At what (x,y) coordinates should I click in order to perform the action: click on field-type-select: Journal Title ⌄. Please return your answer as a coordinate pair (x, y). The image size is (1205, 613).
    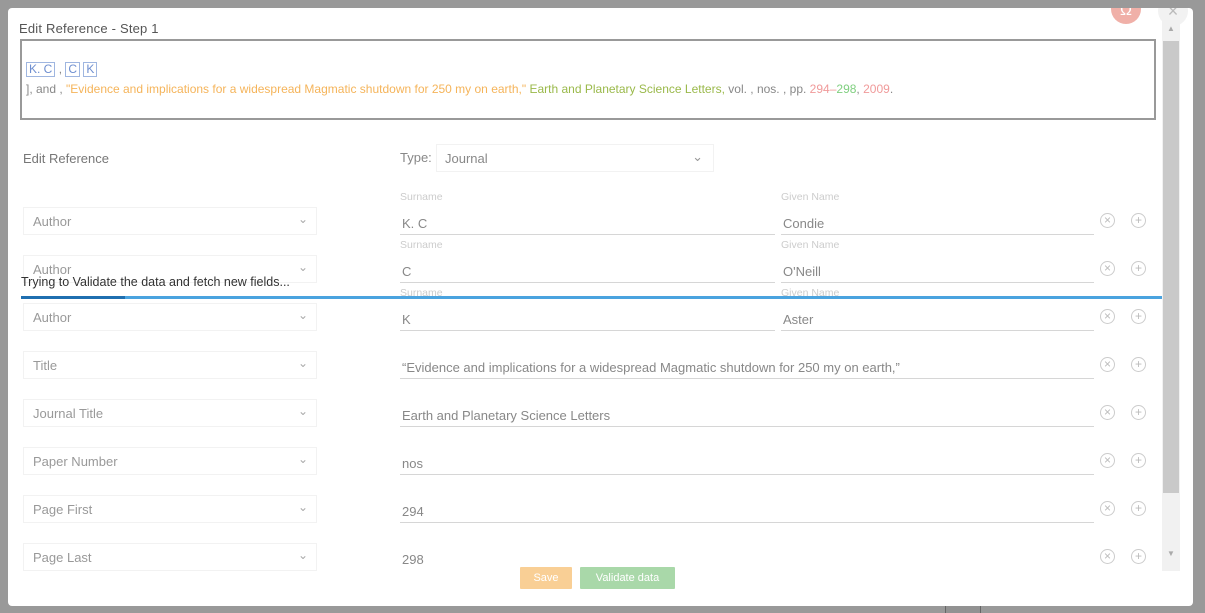
    Looking at the image, I should click on (170, 413).